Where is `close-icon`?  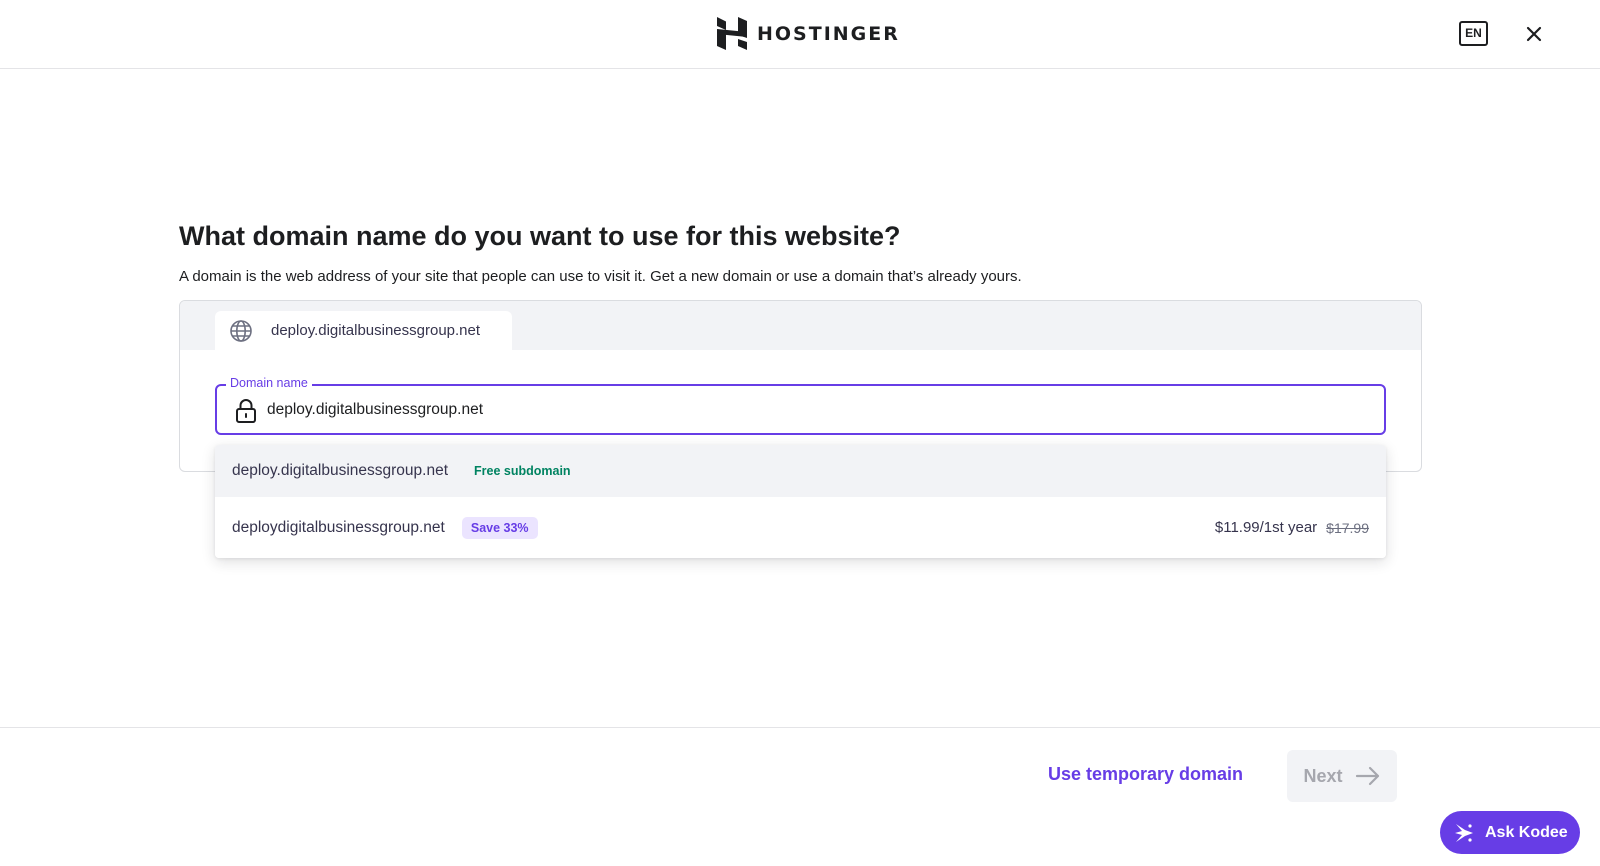 close-icon is located at coordinates (1534, 34).